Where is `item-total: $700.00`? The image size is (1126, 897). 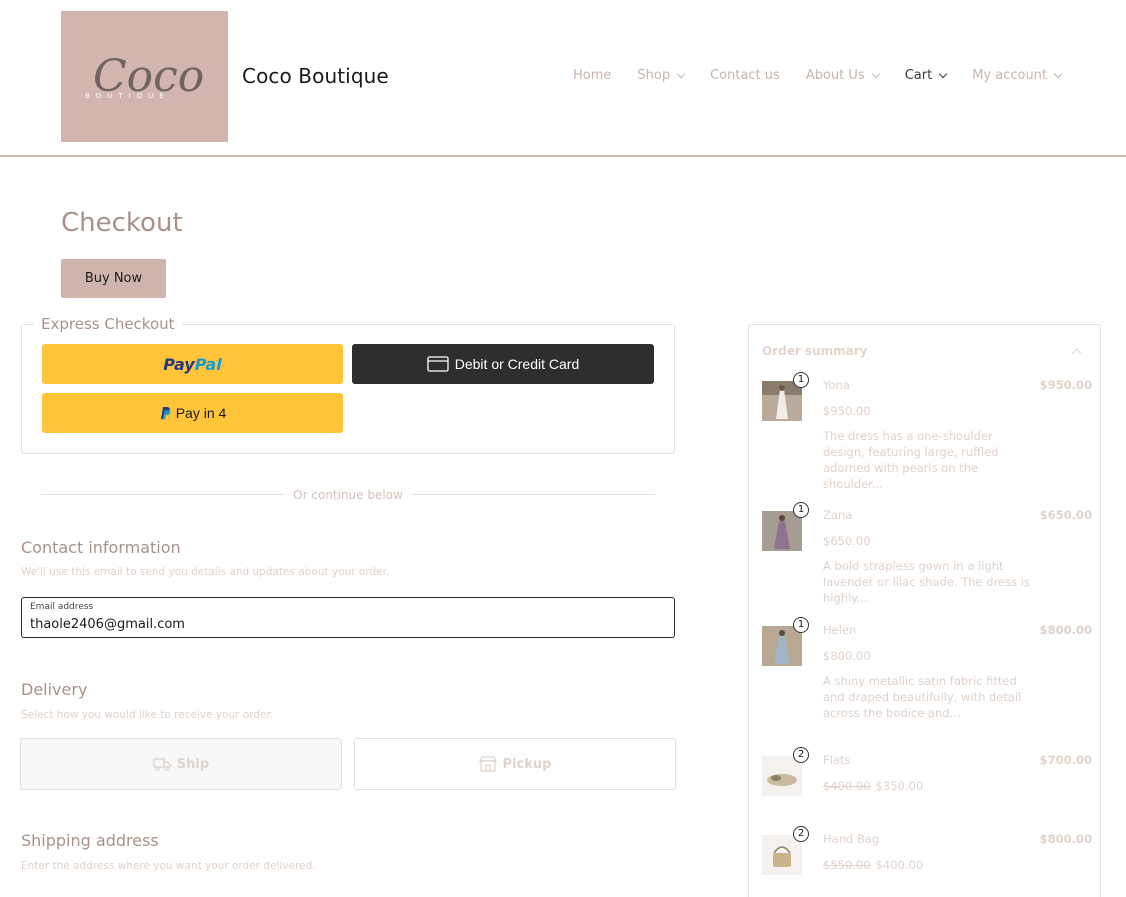 item-total: $700.00 is located at coordinates (1065, 760).